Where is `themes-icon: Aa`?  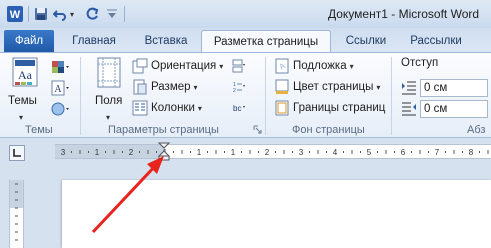 themes-icon: Aa is located at coordinates (25, 73).